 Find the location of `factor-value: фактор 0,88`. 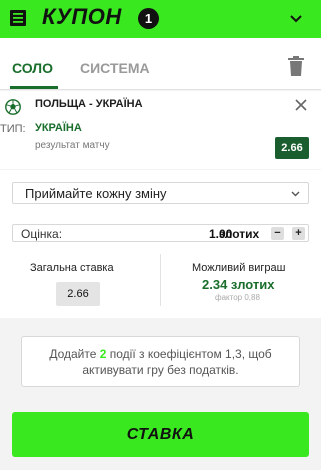

factor-value: фактор 0,88 is located at coordinates (237, 297).